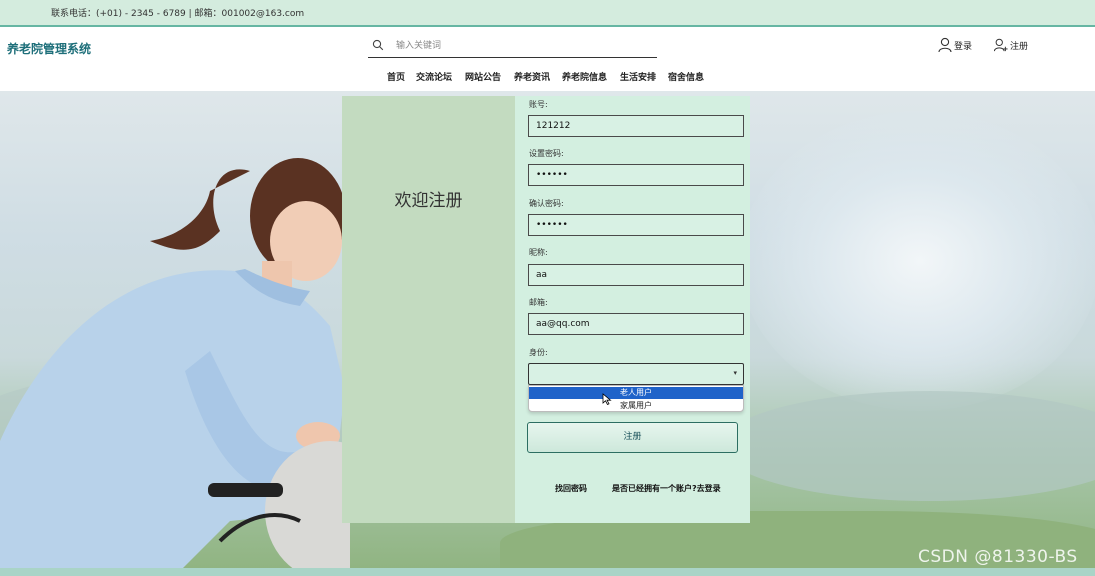  What do you see at coordinates (636, 393) in the screenshot?
I see `identity-option-elderly: 老人用户` at bounding box center [636, 393].